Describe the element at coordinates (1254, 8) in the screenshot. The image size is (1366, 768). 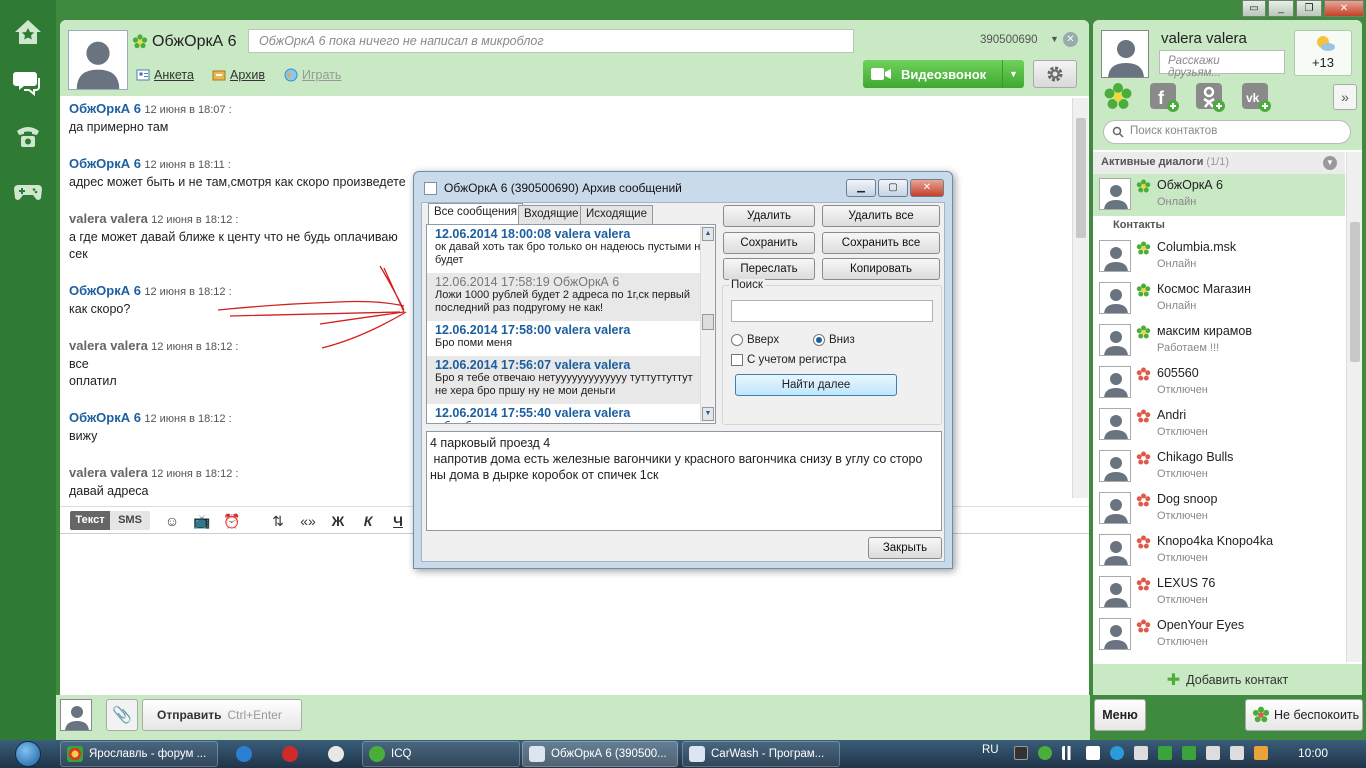
I see `restore-icon: ▭` at that location.